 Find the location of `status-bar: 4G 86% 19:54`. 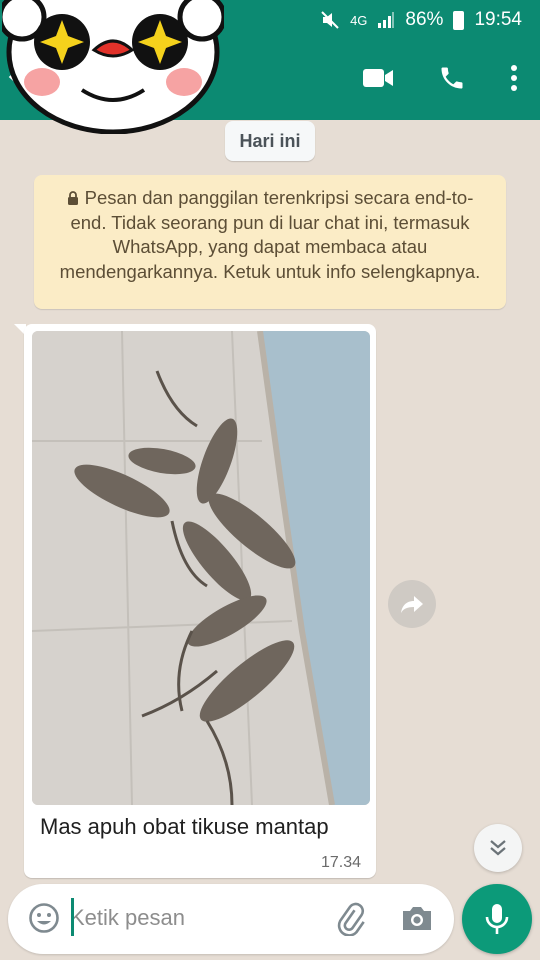

status-bar: 4G 86% 19:54 is located at coordinates (421, 20).